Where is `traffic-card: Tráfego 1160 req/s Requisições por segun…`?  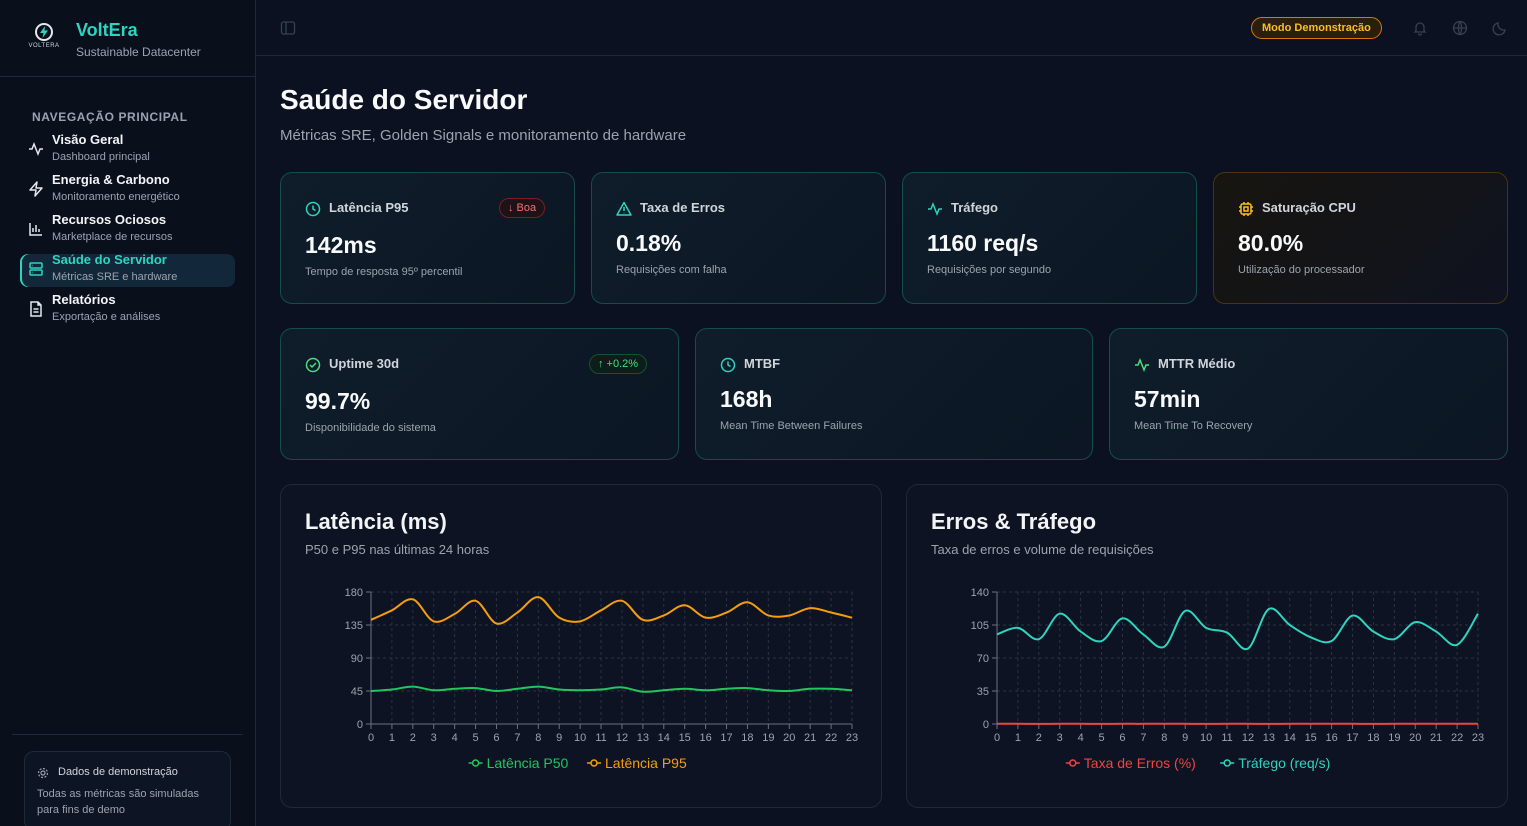 traffic-card: Tráfego 1160 req/s Requisições por segun… is located at coordinates (1049, 238).